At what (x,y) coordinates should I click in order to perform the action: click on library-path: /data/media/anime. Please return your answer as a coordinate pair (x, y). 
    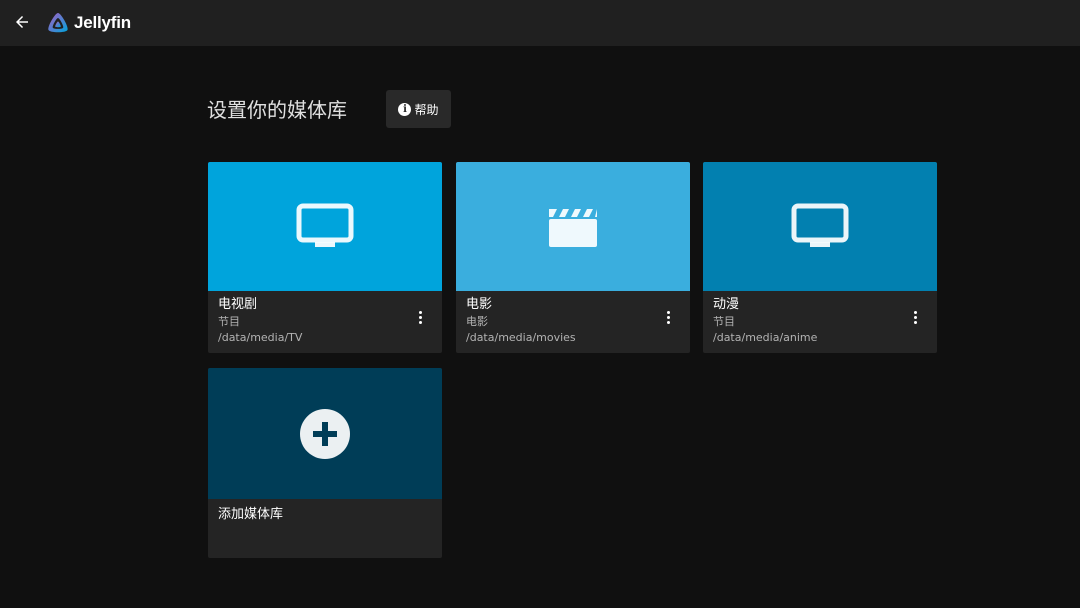
    Looking at the image, I should click on (765, 337).